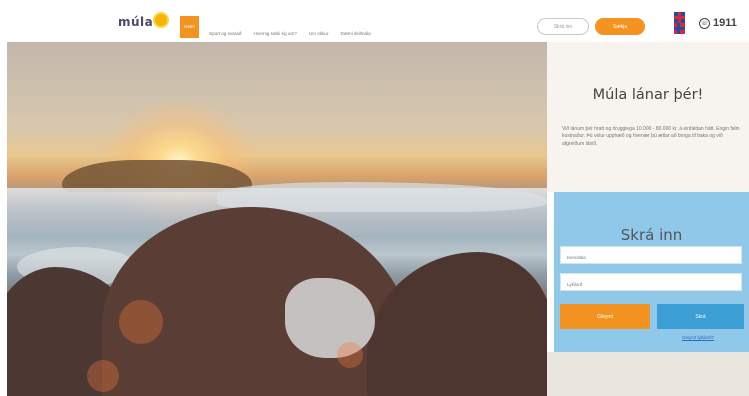  I want to click on phone-contact: ☏ 1911, so click(718, 23).